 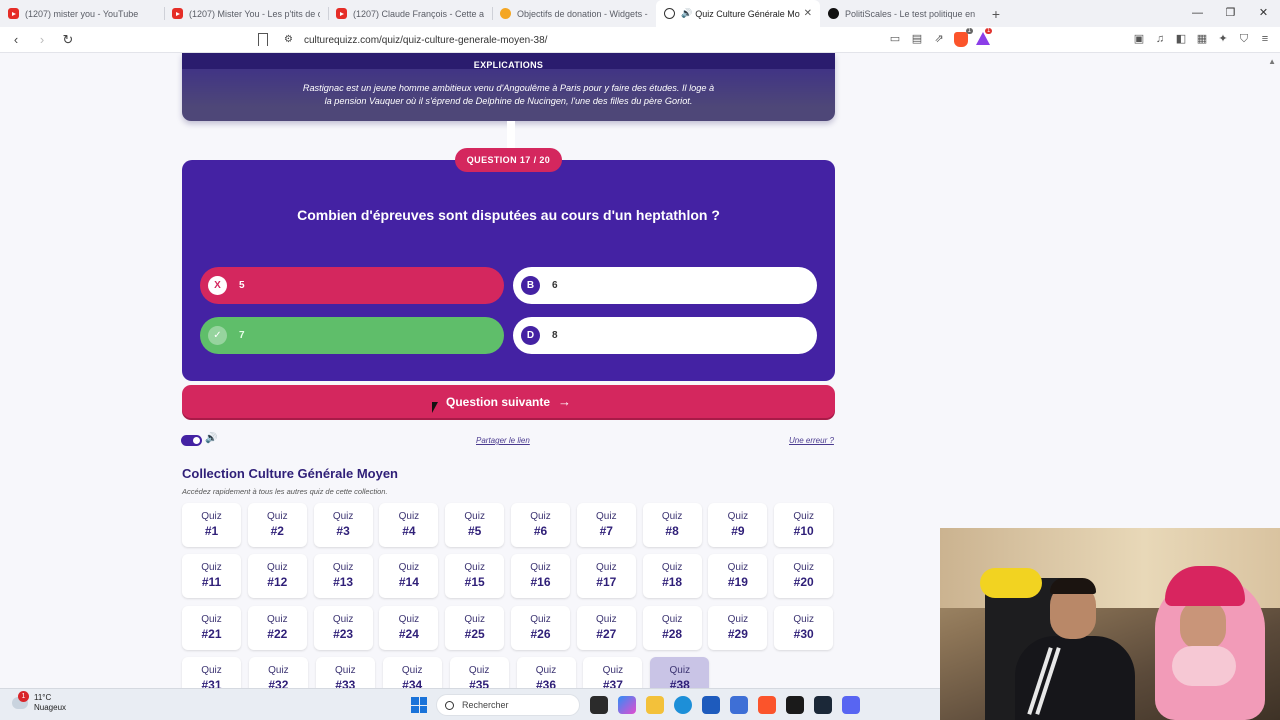 What do you see at coordinates (804, 576) in the screenshot?
I see `quiz-link: Quiz #20` at bounding box center [804, 576].